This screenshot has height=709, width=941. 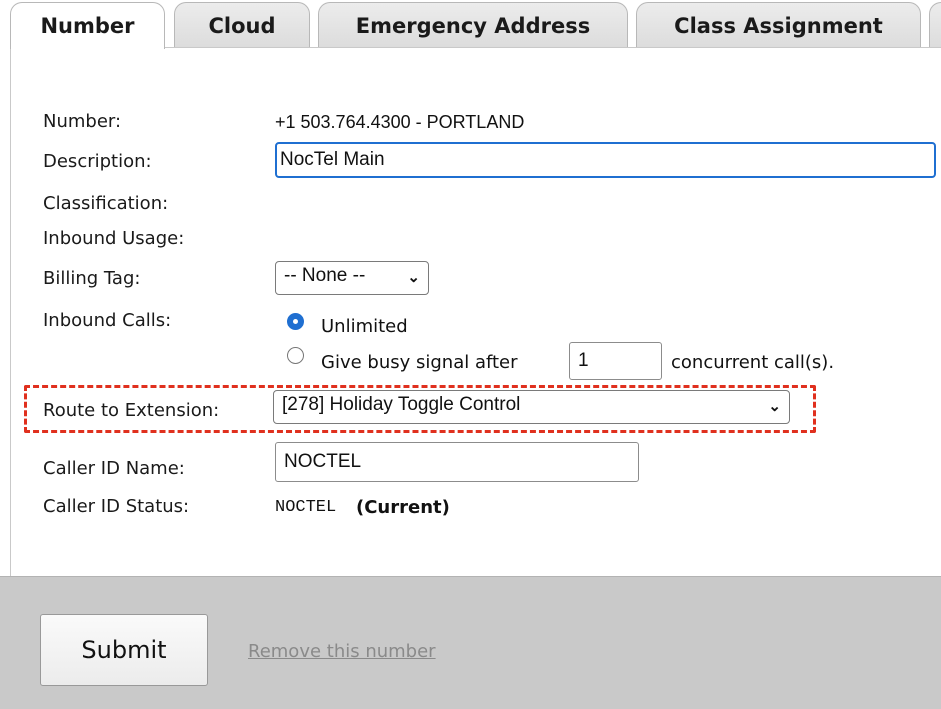 What do you see at coordinates (364, 326) in the screenshot?
I see `radio-unlimited-label: Unlimited` at bounding box center [364, 326].